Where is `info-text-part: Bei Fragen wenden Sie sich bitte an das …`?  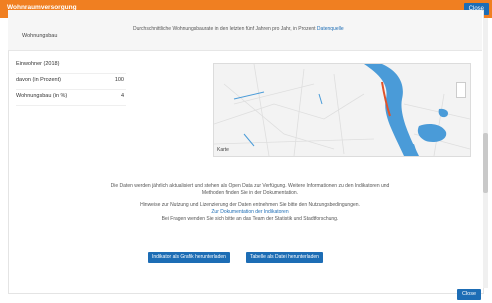
info-text-part: Bei Fragen wenden Sie sich bitte an das … is located at coordinates (250, 219).